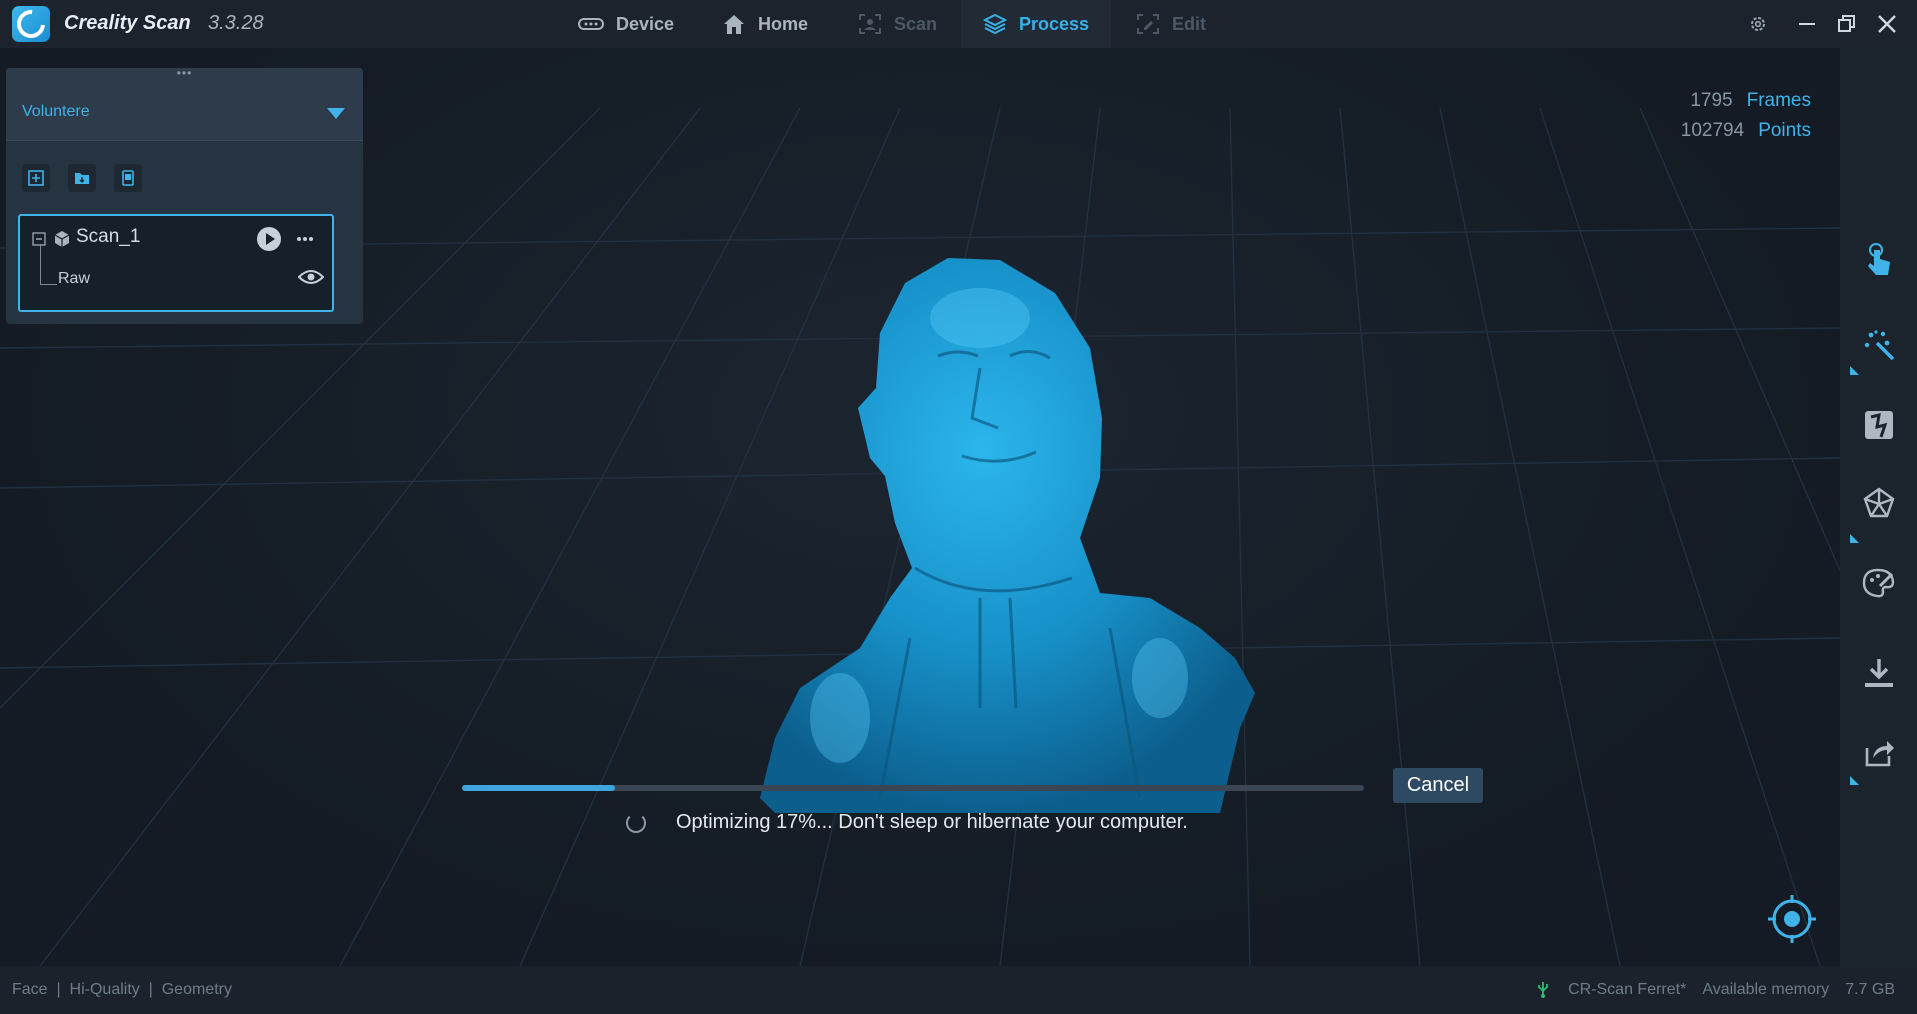 Image resolution: width=1917 pixels, height=1014 pixels. What do you see at coordinates (994, 24) in the screenshot?
I see `layers-icon` at bounding box center [994, 24].